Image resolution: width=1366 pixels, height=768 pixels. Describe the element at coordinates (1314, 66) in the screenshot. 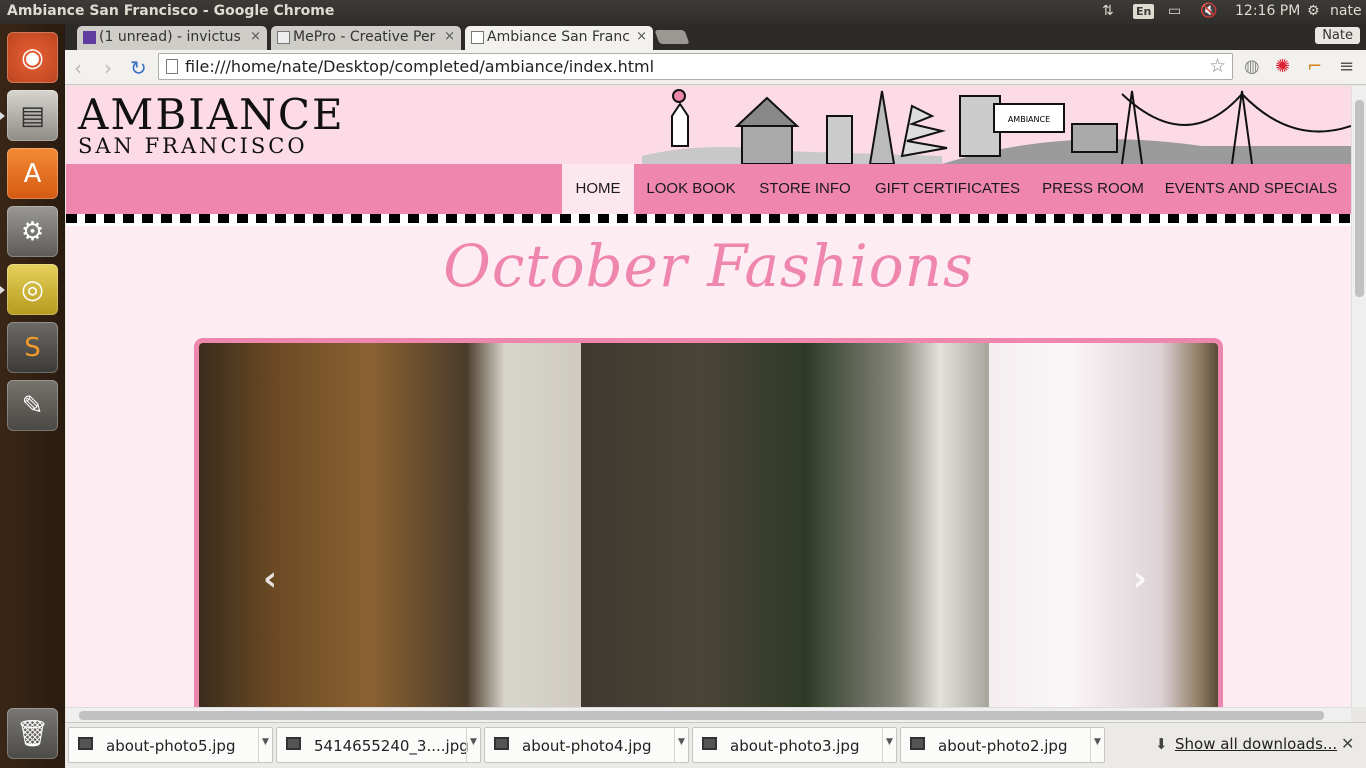

I see `extension-icon: ⌐` at that location.